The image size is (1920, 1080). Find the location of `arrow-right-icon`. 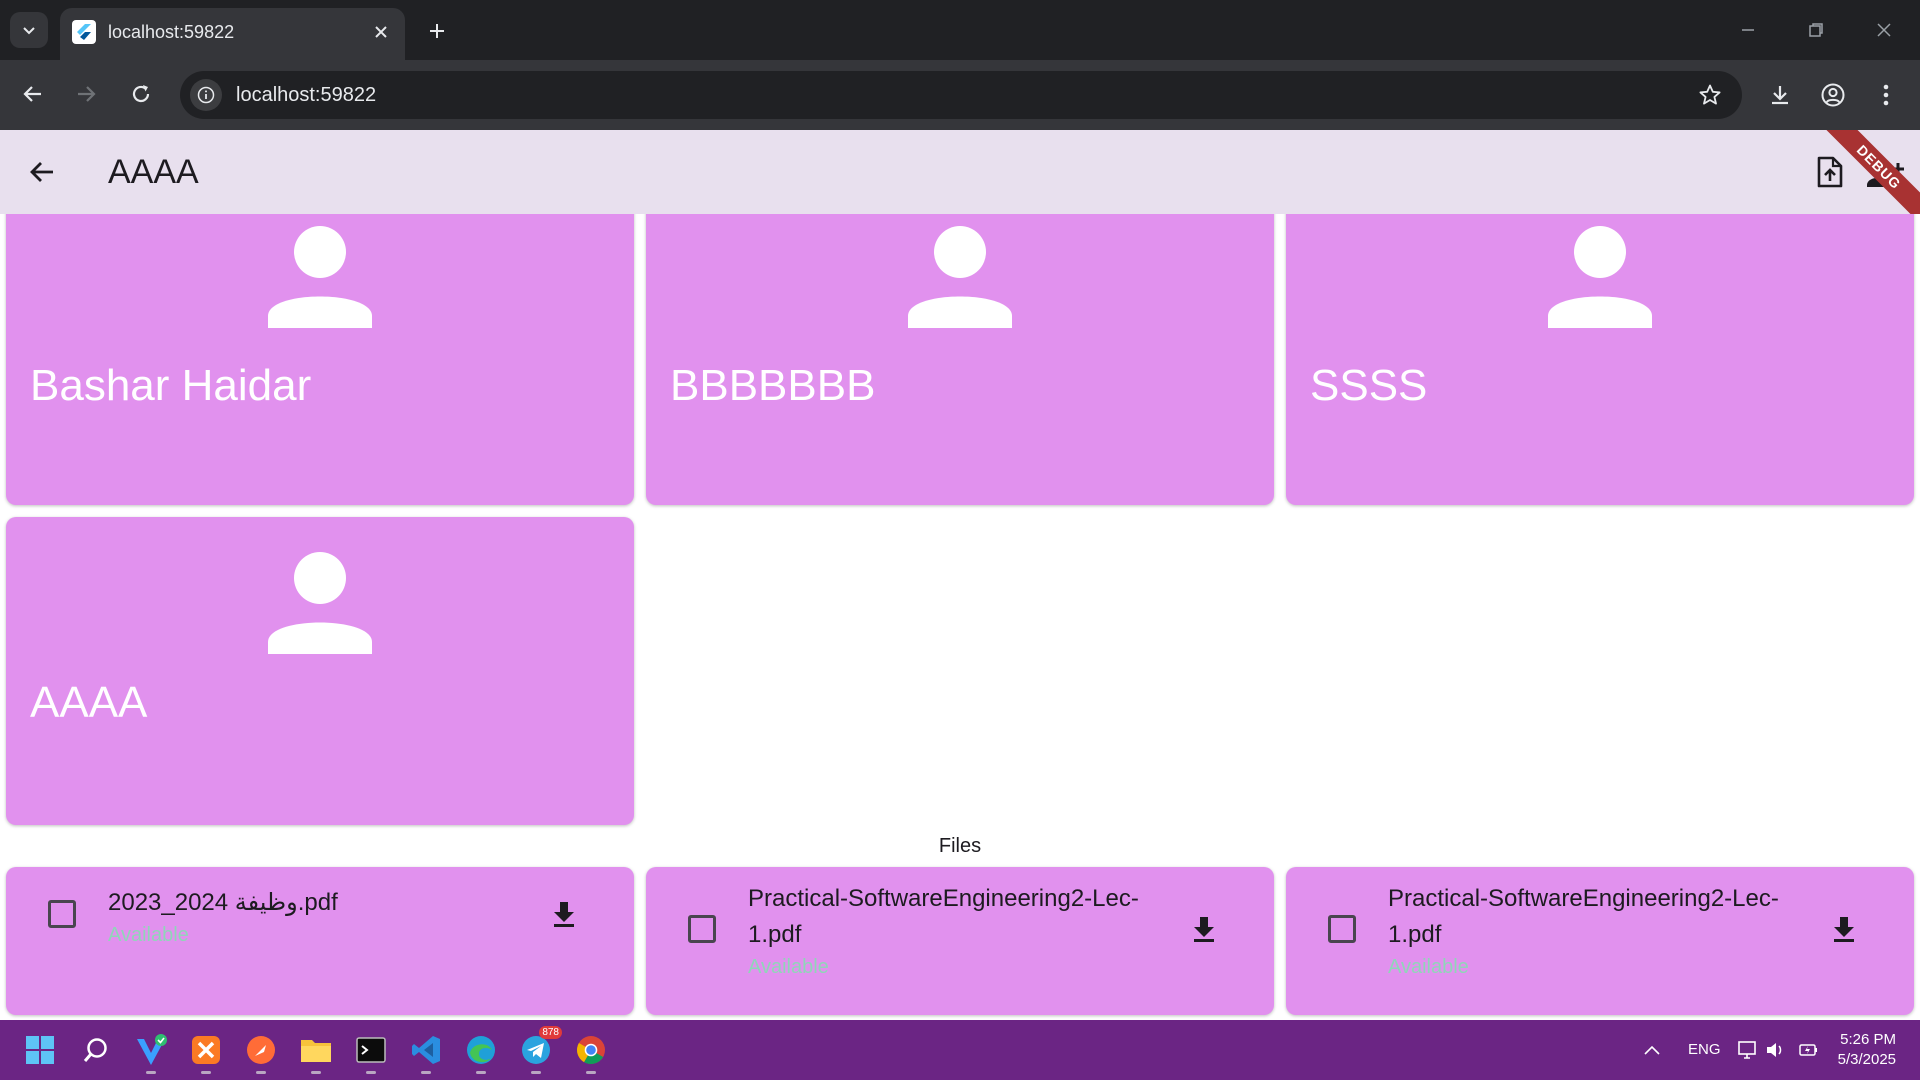

arrow-right-icon is located at coordinates (87, 94).